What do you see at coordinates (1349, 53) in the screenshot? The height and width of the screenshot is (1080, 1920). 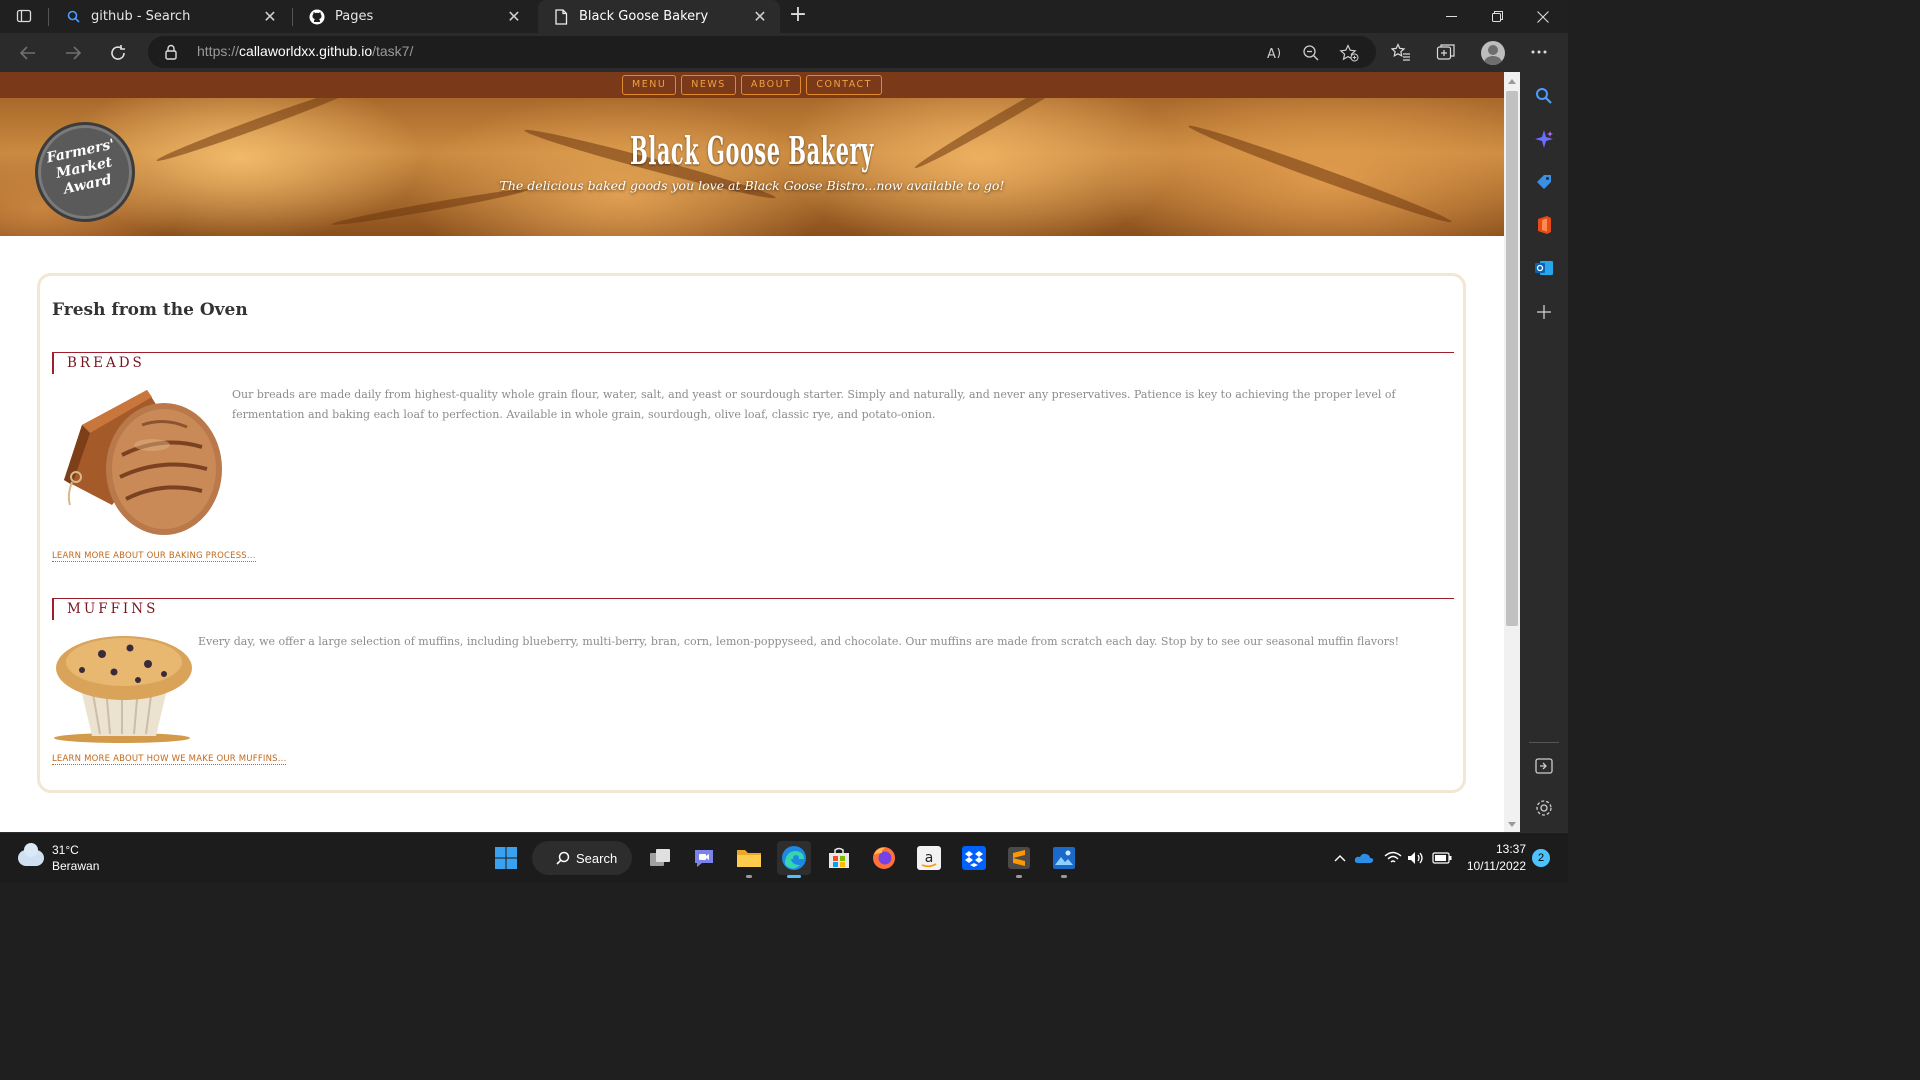 I see `add-favorite-icon` at bounding box center [1349, 53].